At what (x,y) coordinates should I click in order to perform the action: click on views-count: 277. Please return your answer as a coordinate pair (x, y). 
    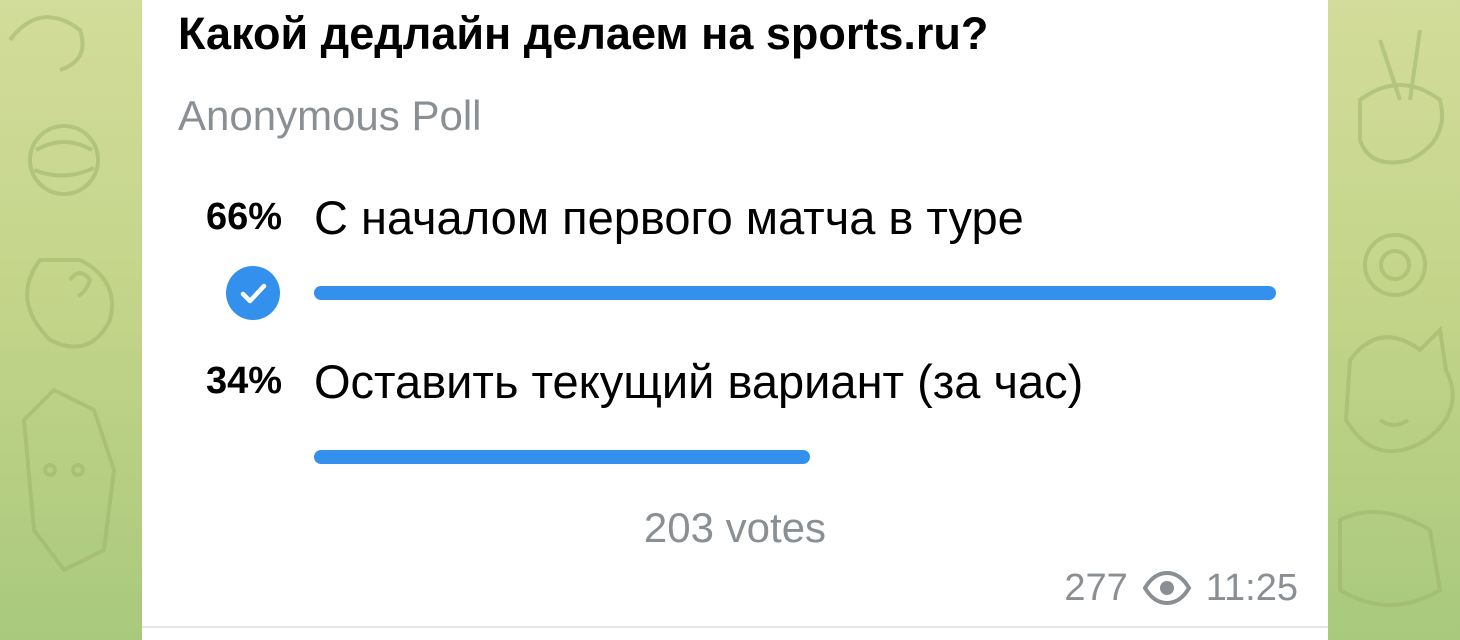
    Looking at the image, I should click on (1096, 587).